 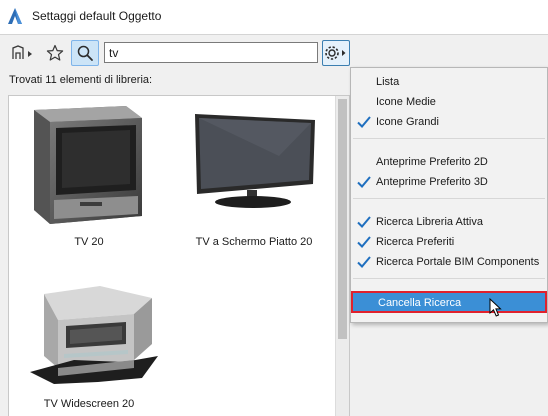 I want to click on search-settings-button, so click(x=336, y=53).